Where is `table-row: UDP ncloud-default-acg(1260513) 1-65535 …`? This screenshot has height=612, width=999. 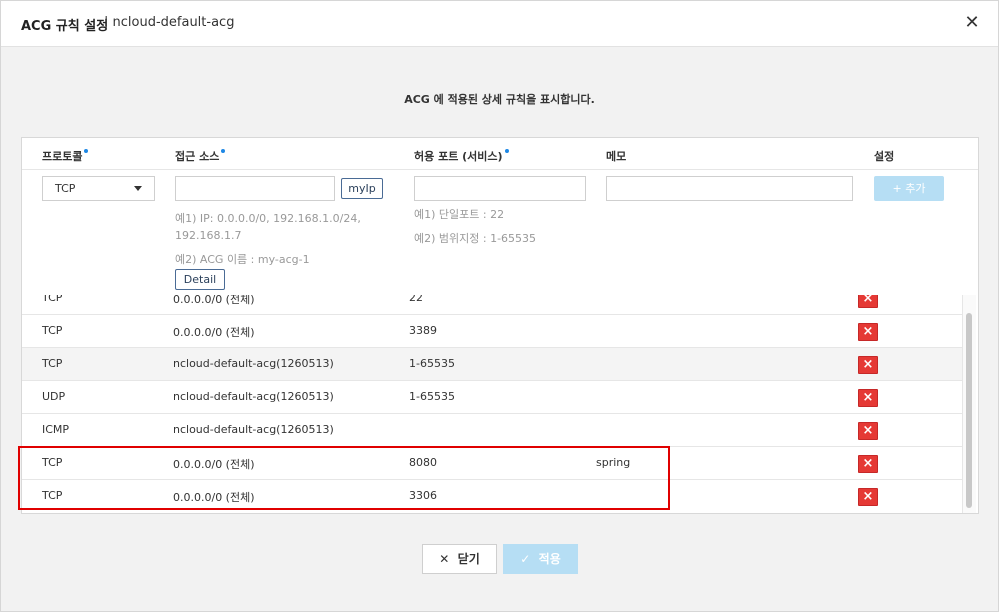
table-row: UDP ncloud-default-acg(1260513) 1-65535 … is located at coordinates (492, 396).